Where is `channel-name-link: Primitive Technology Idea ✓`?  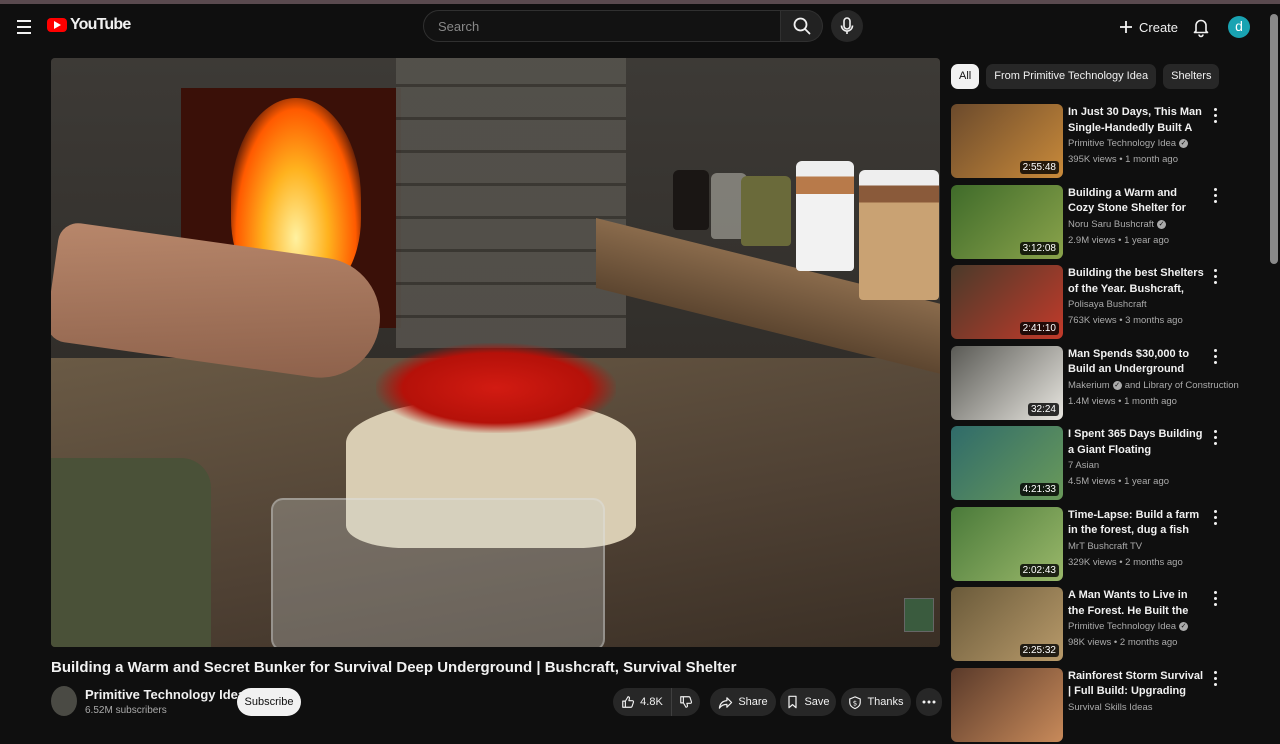 channel-name-link: Primitive Technology Idea ✓ is located at coordinates (172, 694).